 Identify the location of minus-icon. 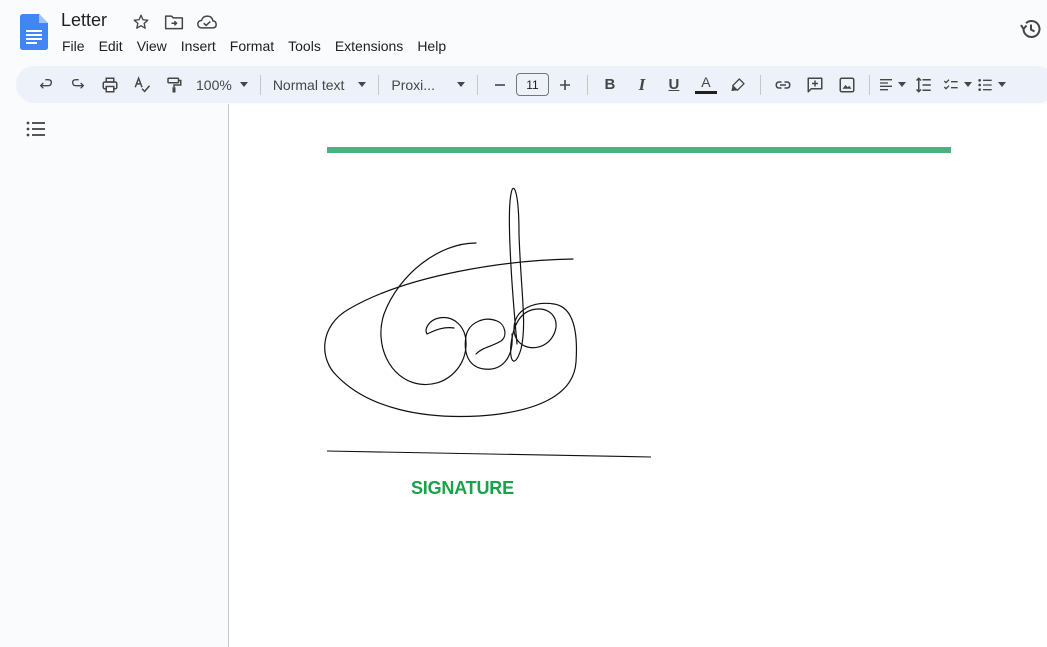
(499, 84).